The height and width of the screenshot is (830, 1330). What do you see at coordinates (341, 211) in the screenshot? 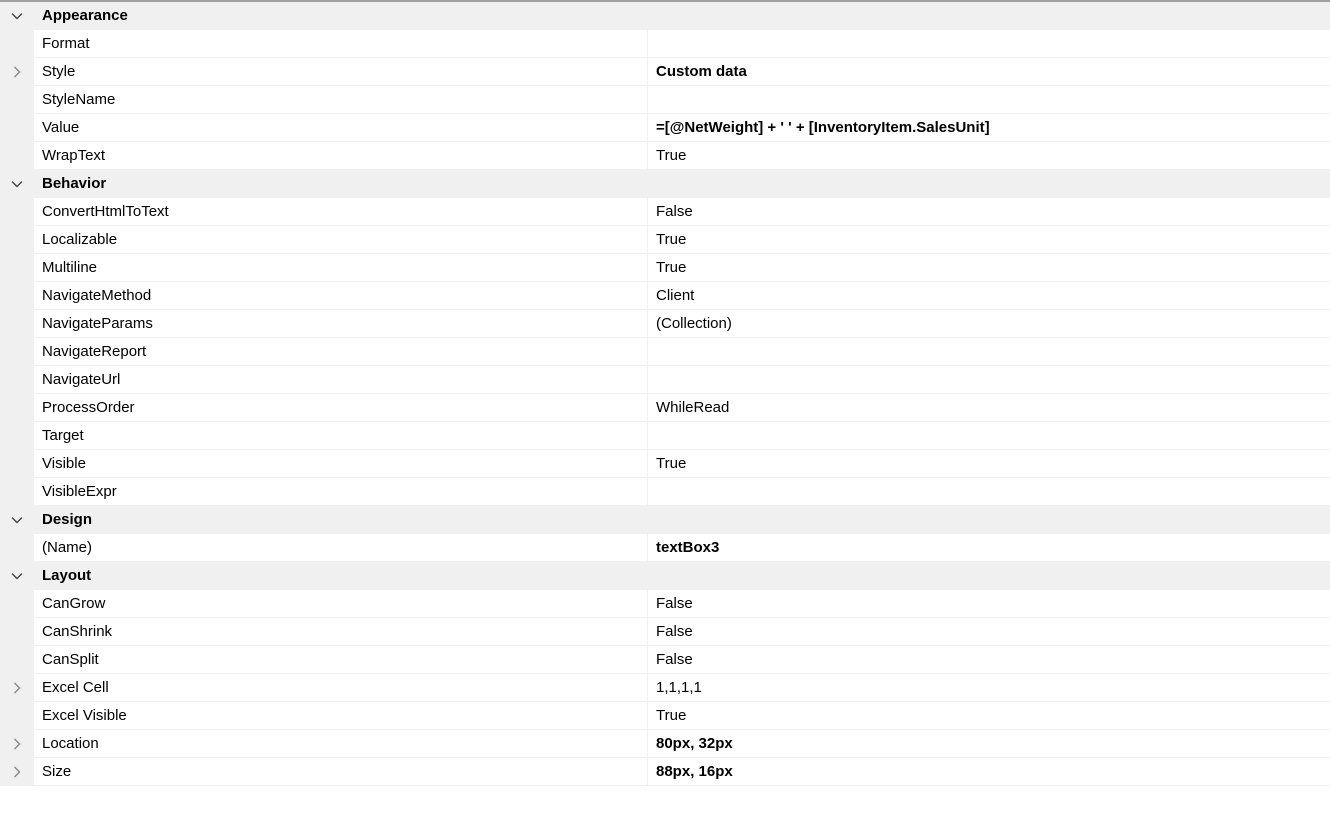
I see `property-name: ConvertHtmlToText` at bounding box center [341, 211].